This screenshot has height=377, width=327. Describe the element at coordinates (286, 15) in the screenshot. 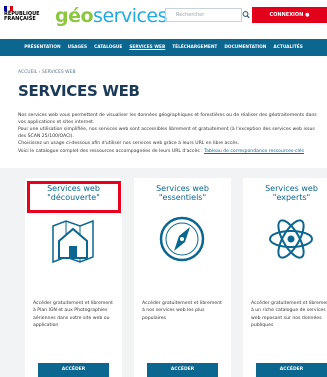

I see `connexion-label: CONNEXION` at that location.